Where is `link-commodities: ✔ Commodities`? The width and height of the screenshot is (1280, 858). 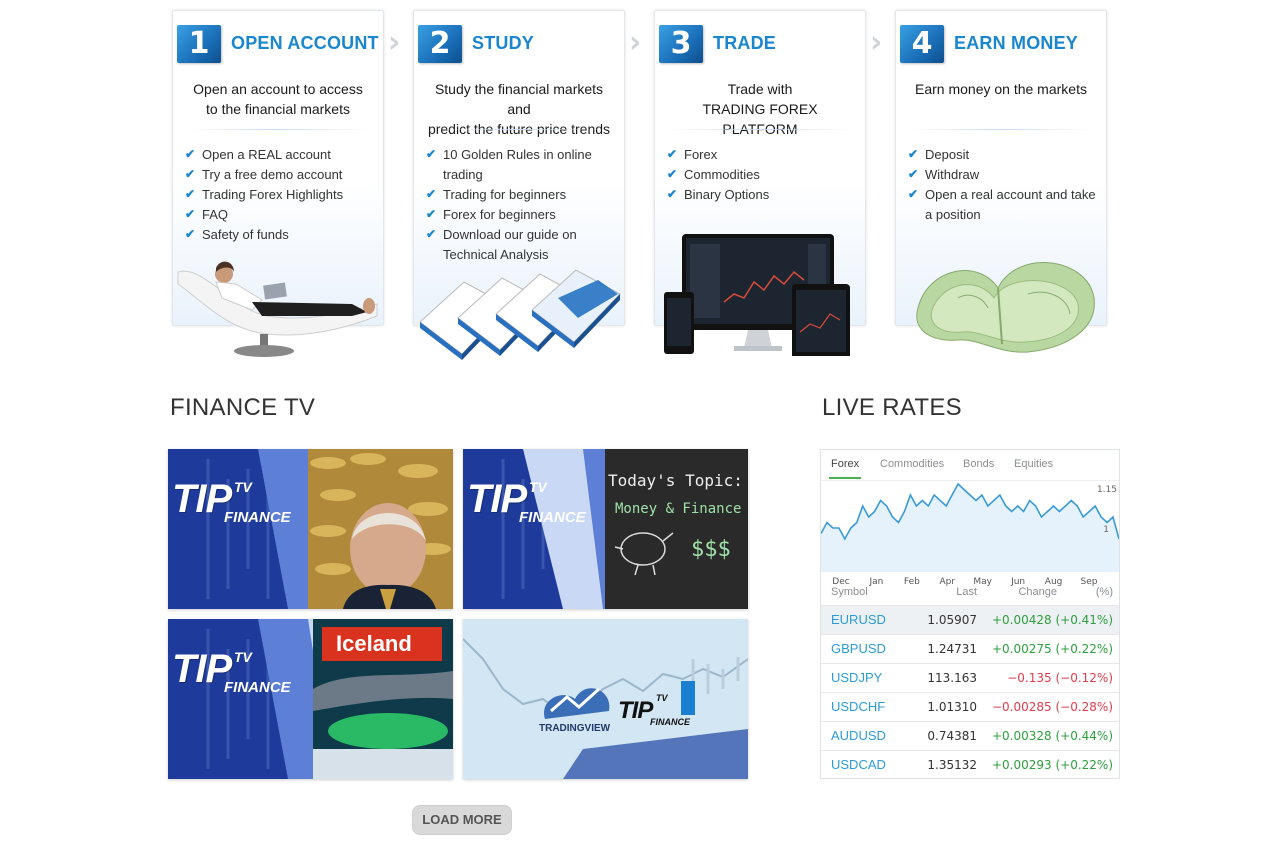
link-commodities: ✔ Commodities is located at coordinates (762, 175).